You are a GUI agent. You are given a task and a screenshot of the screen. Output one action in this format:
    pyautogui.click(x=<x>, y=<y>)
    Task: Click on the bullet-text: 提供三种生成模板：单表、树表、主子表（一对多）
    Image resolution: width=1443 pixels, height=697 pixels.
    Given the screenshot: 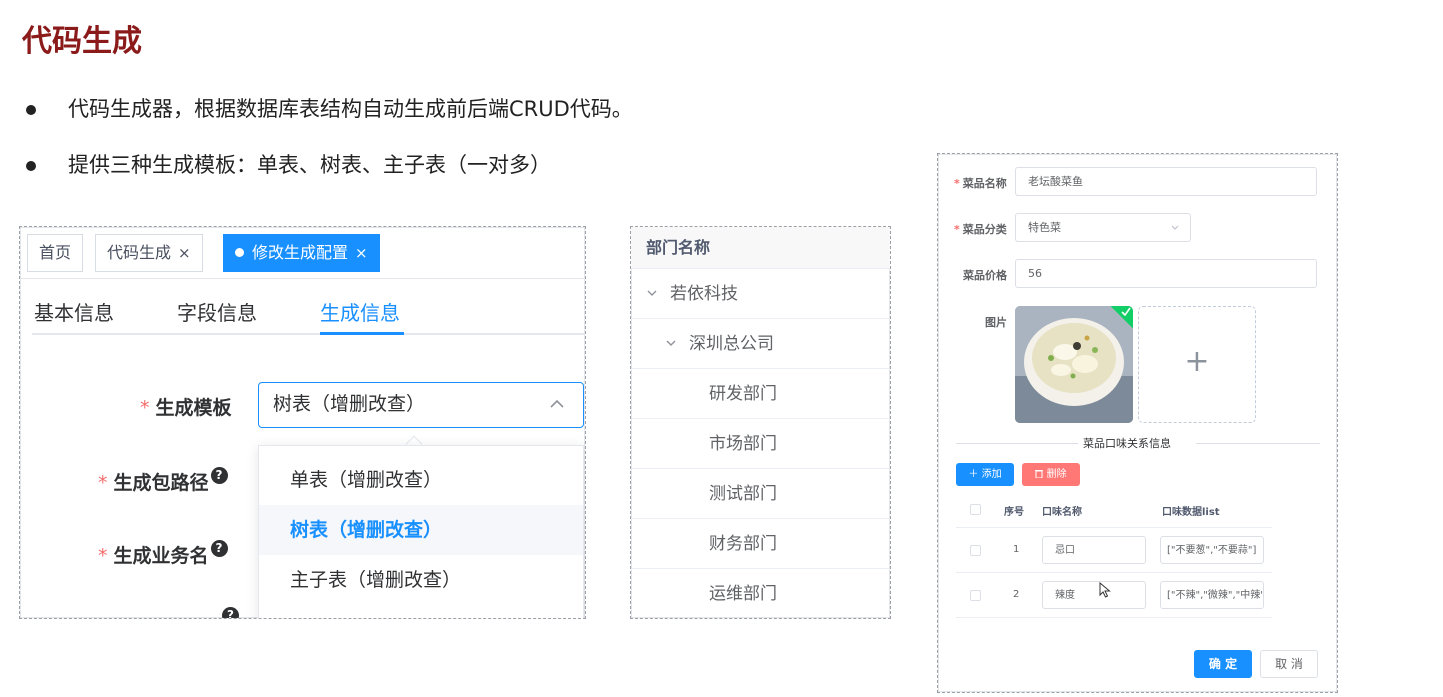 What is the action you would take?
    pyautogui.click(x=309, y=165)
    